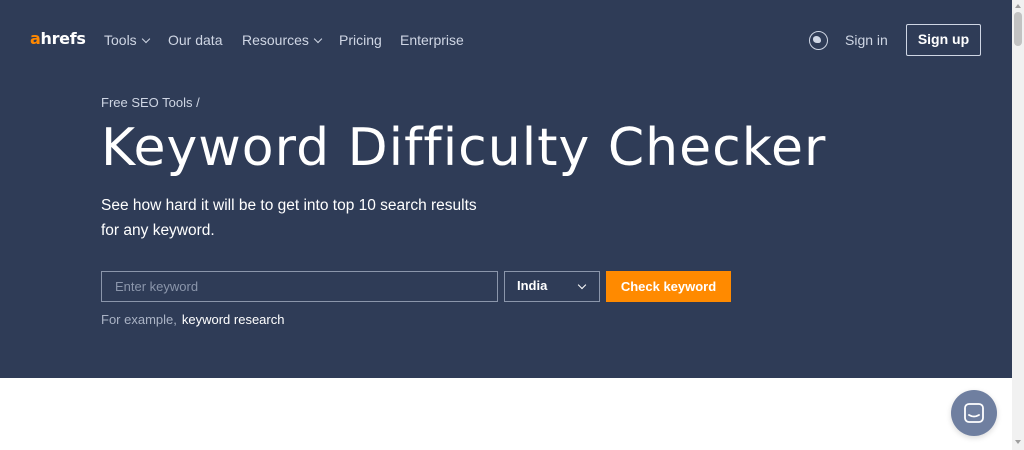 The width and height of the screenshot is (1024, 450). Describe the element at coordinates (866, 40) in the screenshot. I see `sign-in-link: Sign in` at that location.